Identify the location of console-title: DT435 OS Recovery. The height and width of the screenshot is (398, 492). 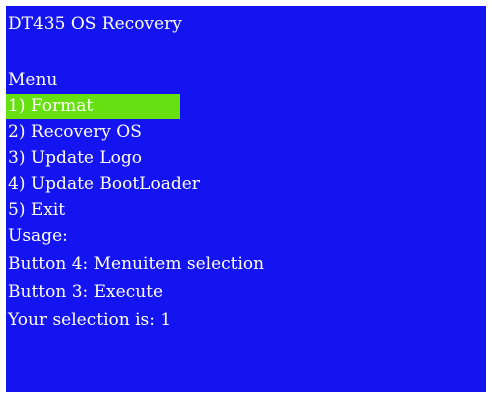
(95, 24).